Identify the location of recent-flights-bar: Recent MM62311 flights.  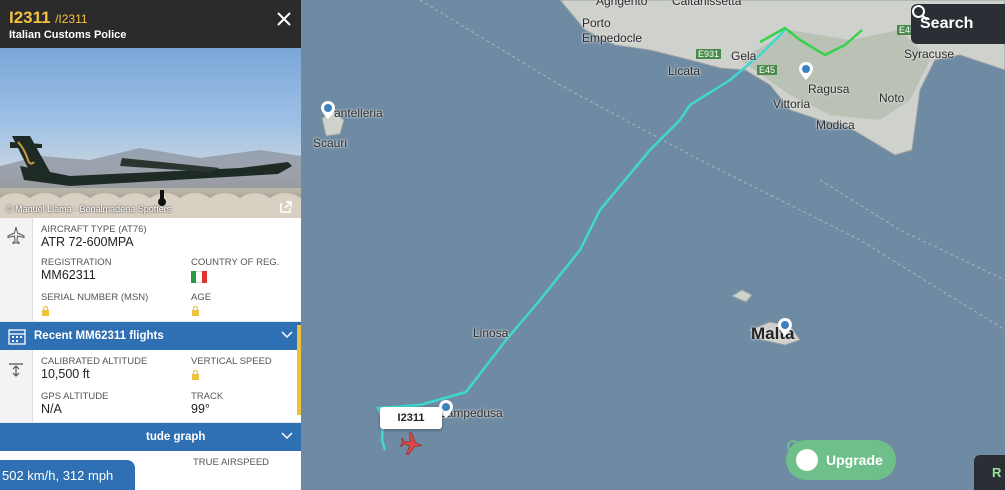
(150, 336).